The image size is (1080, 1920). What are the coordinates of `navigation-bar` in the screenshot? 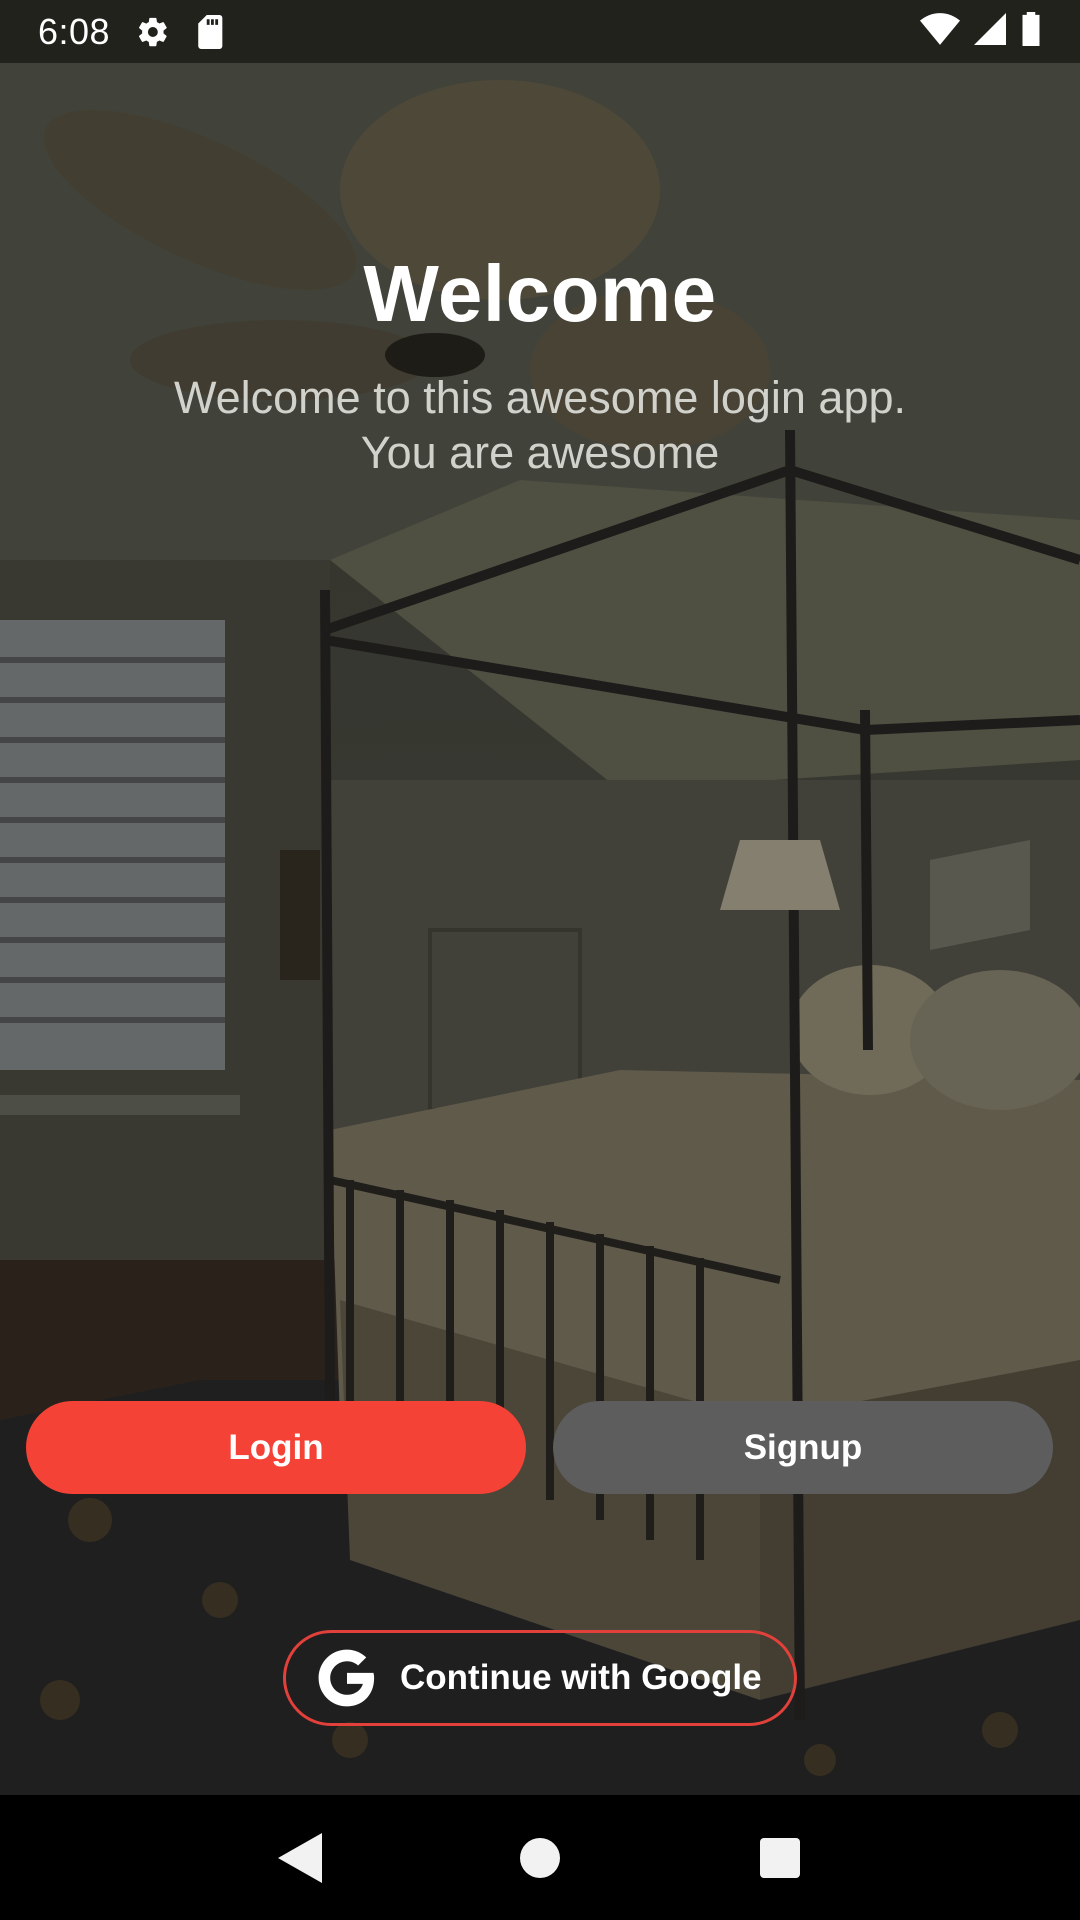 It's located at (540, 1857).